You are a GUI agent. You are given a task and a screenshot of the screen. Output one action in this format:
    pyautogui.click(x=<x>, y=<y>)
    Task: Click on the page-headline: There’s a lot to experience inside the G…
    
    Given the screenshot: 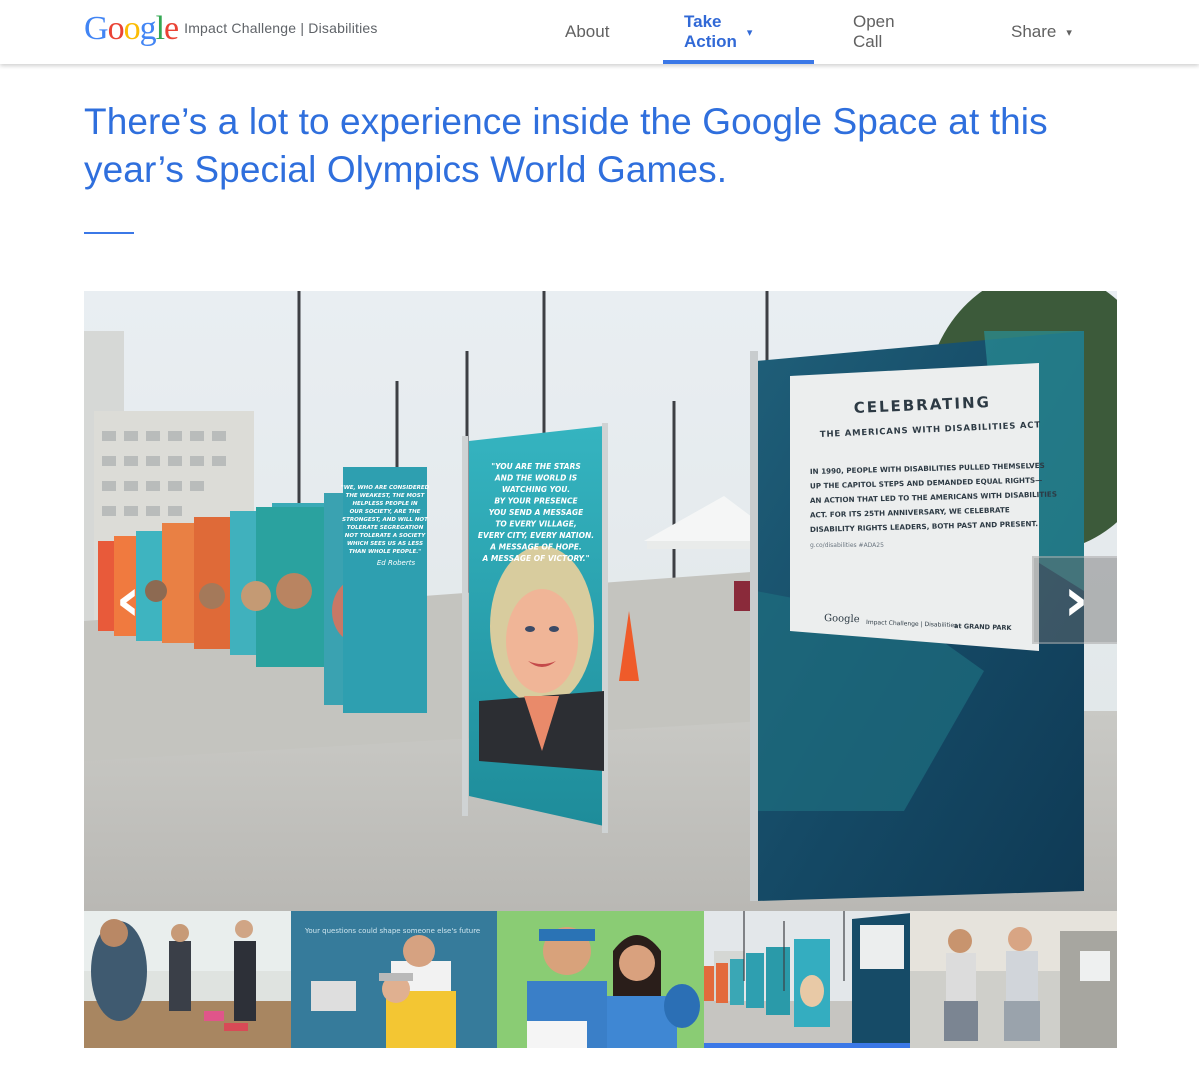 What is the action you would take?
    pyautogui.click(x=566, y=145)
    